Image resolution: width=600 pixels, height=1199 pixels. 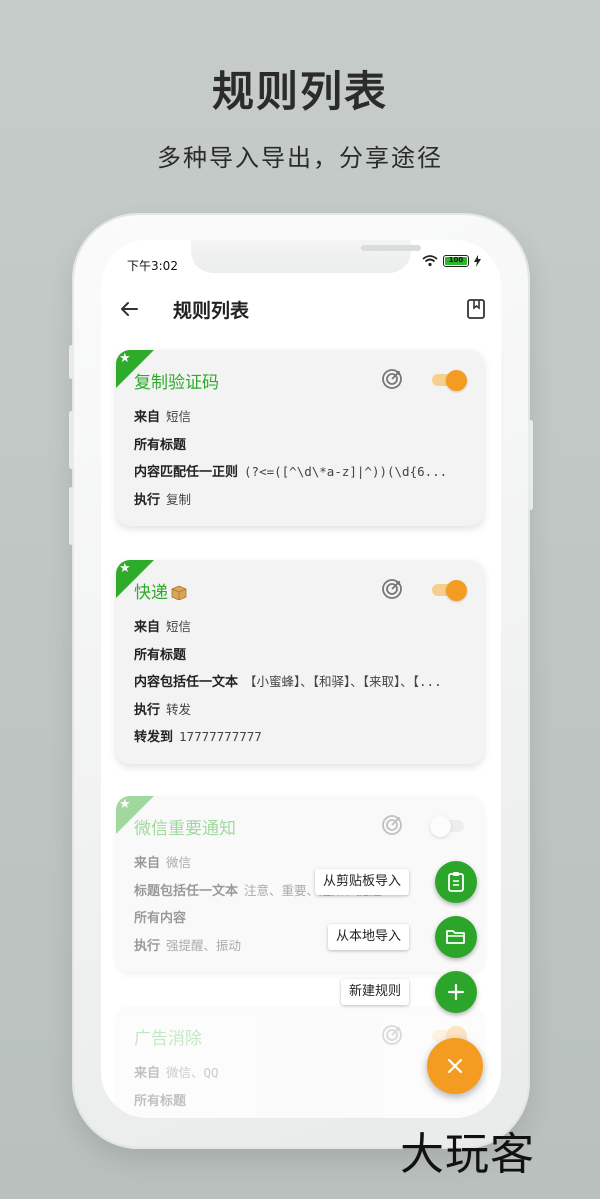 What do you see at coordinates (160, 918) in the screenshot?
I see `rule-row: 所有内容` at bounding box center [160, 918].